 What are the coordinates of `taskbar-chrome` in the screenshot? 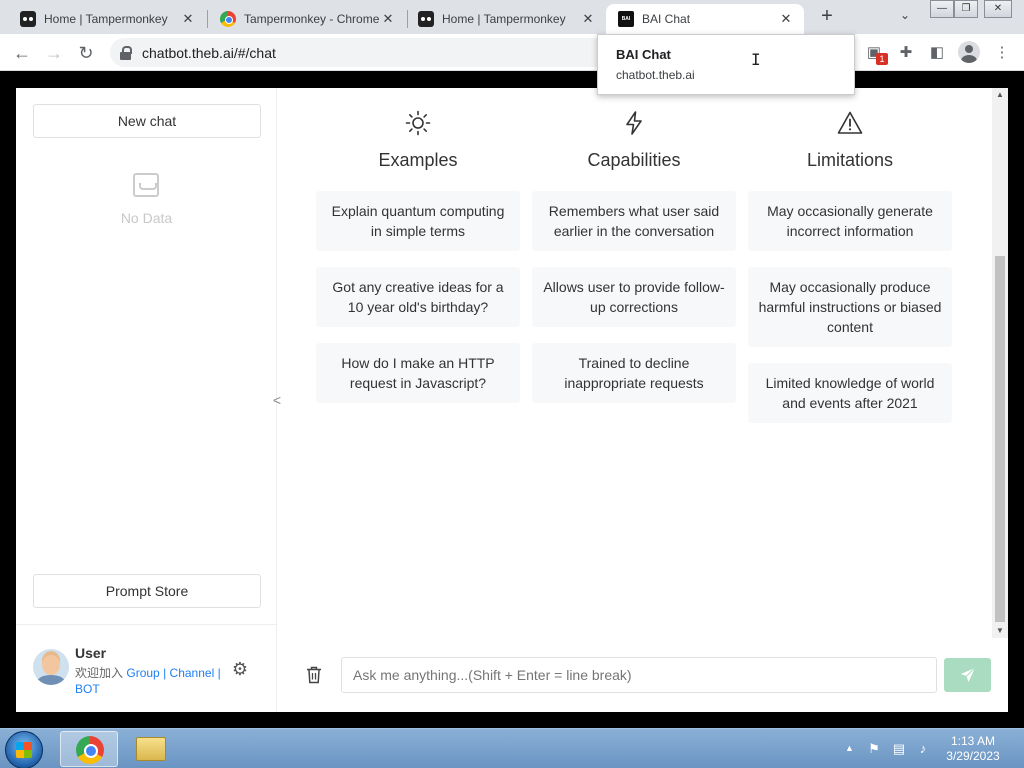 It's located at (89, 749).